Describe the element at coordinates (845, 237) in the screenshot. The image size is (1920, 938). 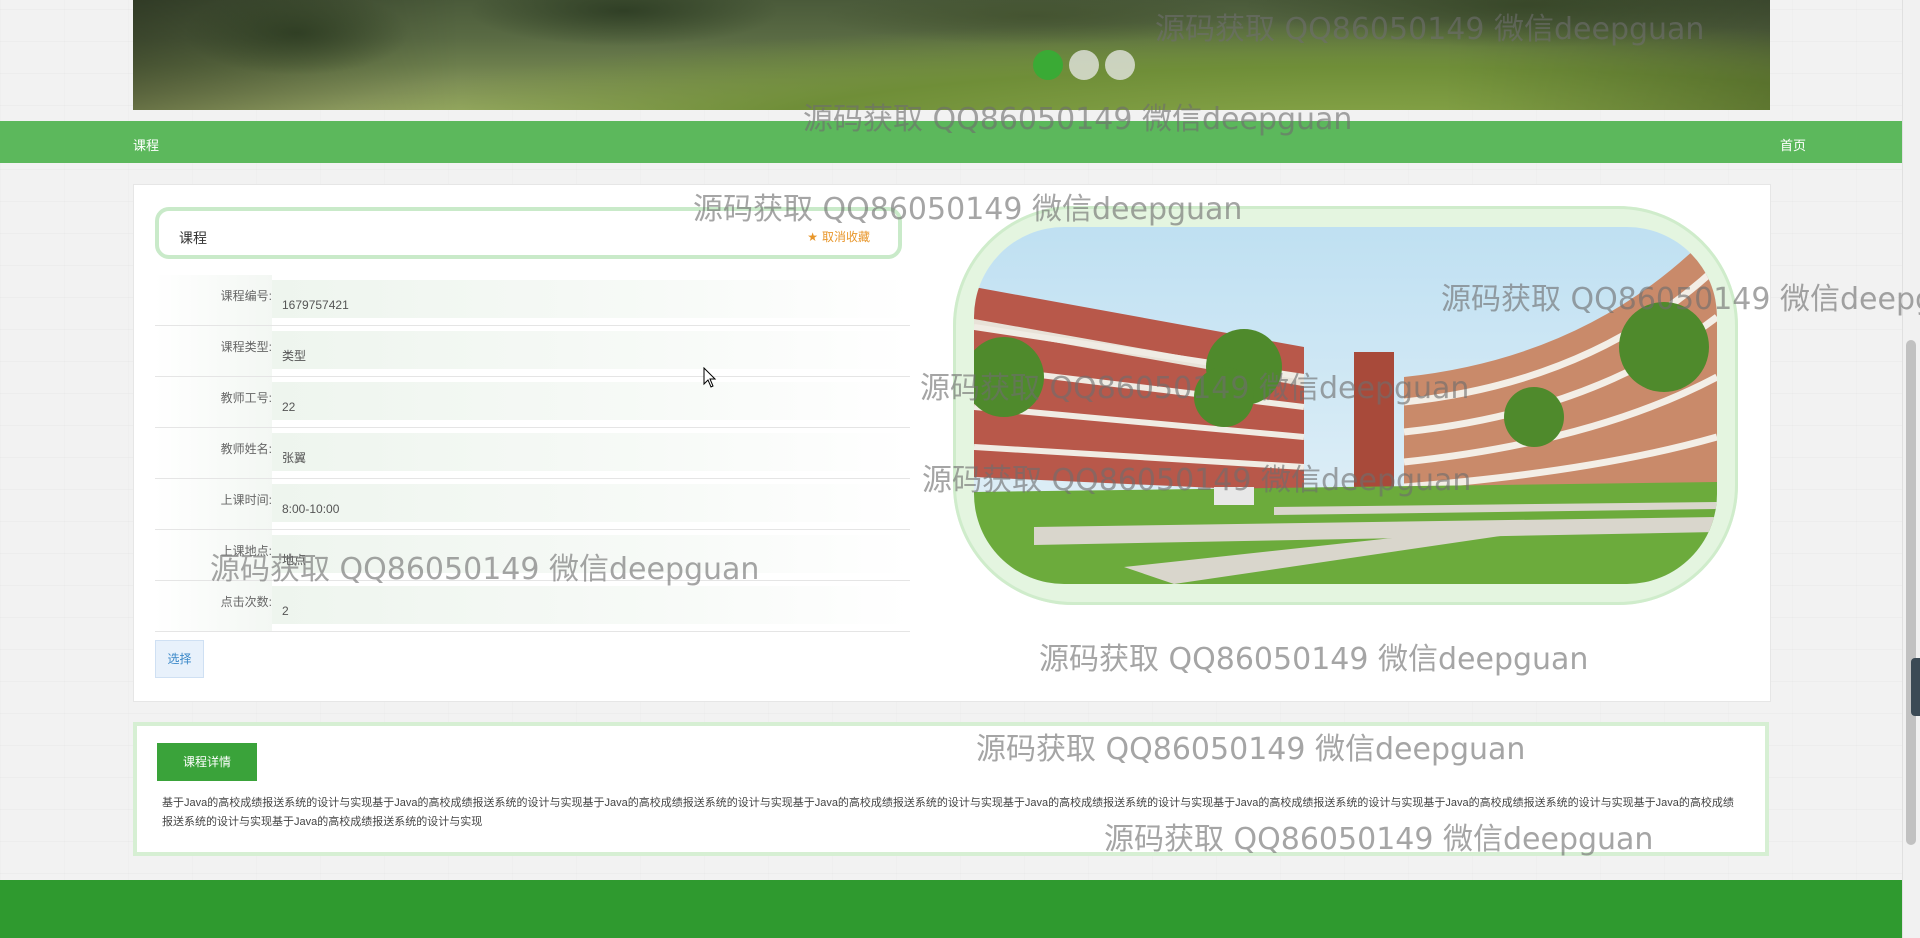
I see `unfavorite-label: 取消收藏` at that location.